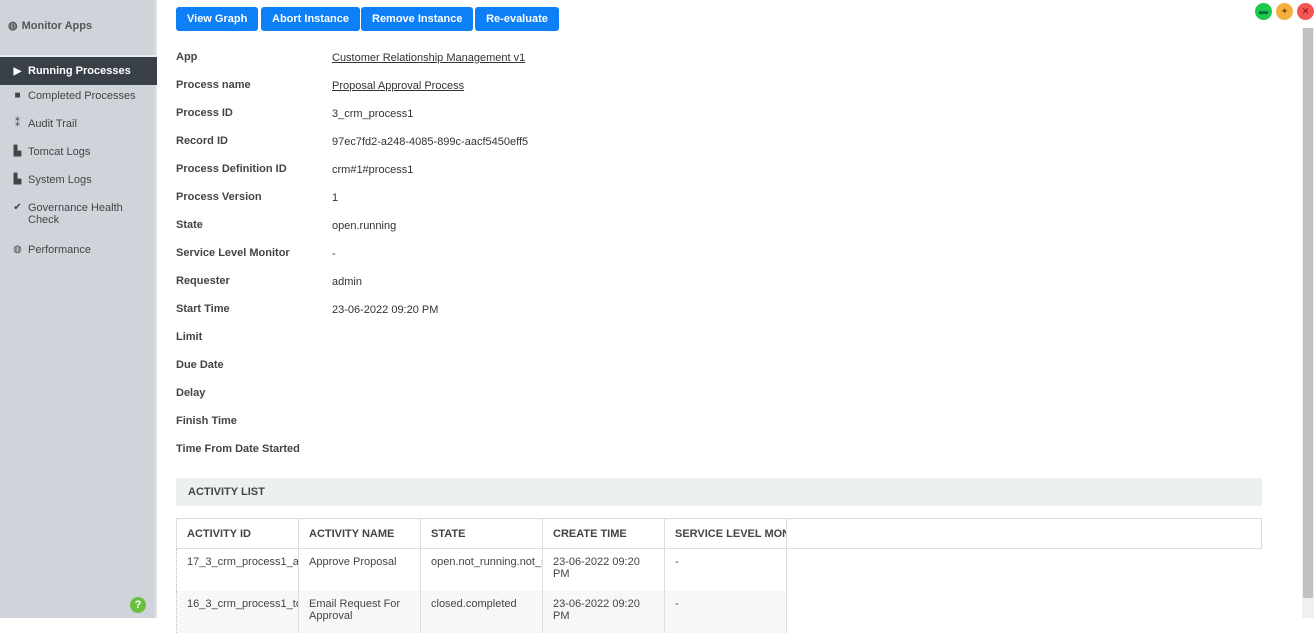 Image resolution: width=1314 pixels, height=633 pixels. Describe the element at coordinates (364, 226) in the screenshot. I see `detail-value: open.running` at that location.